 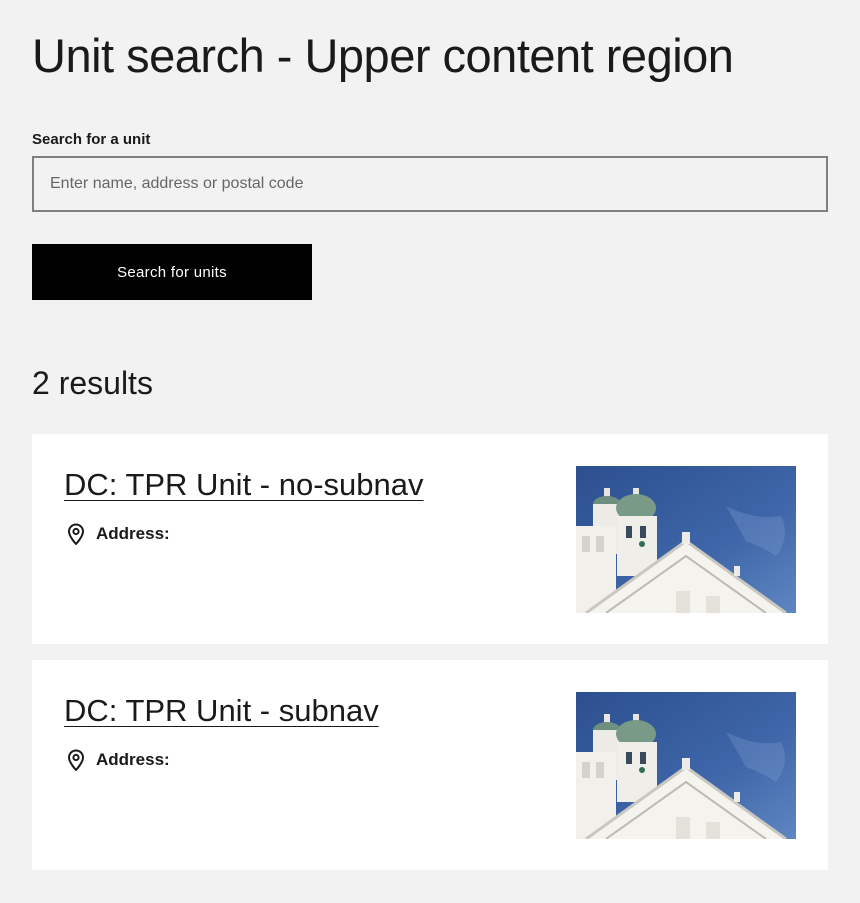 I want to click on search-input, so click(x=430, y=184).